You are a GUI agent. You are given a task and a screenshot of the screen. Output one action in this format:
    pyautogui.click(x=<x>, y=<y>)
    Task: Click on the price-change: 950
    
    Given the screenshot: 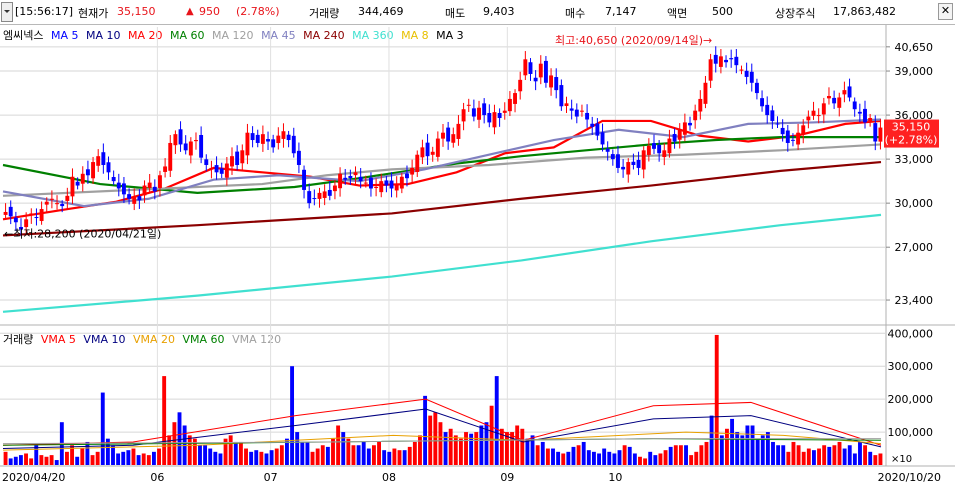 What is the action you would take?
    pyautogui.click(x=209, y=11)
    